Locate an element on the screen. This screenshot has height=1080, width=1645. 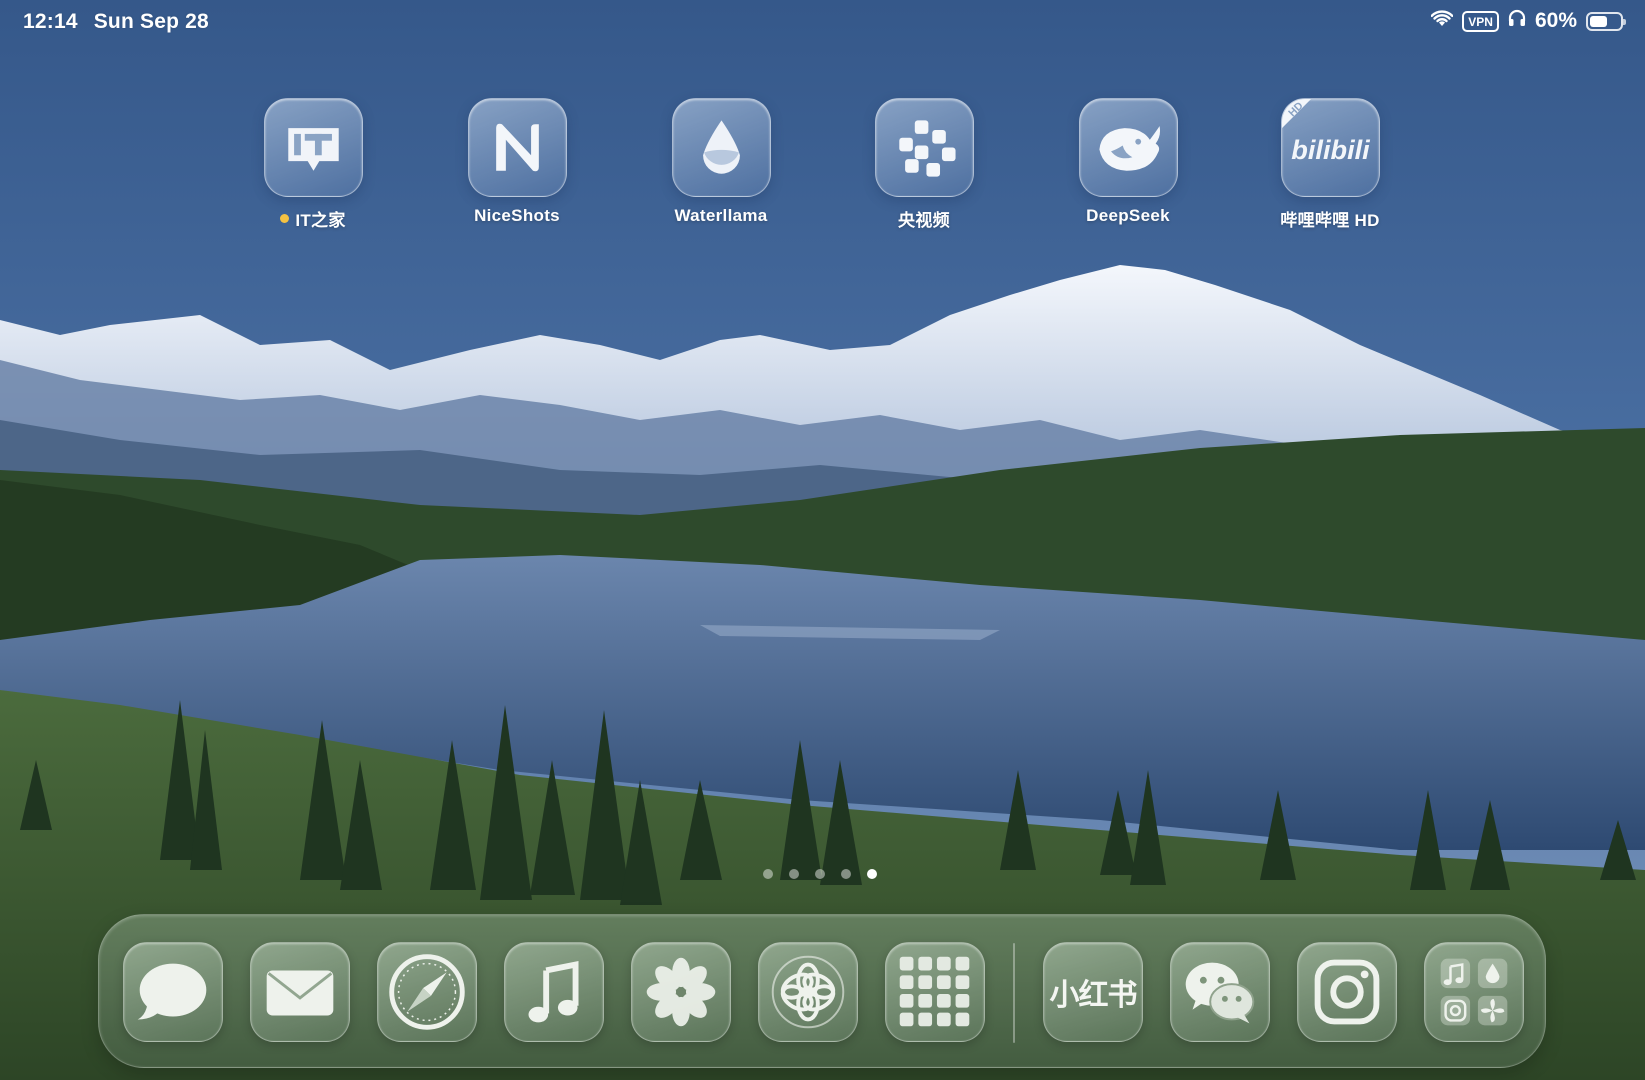
dock-app-messages is located at coordinates (173, 992).